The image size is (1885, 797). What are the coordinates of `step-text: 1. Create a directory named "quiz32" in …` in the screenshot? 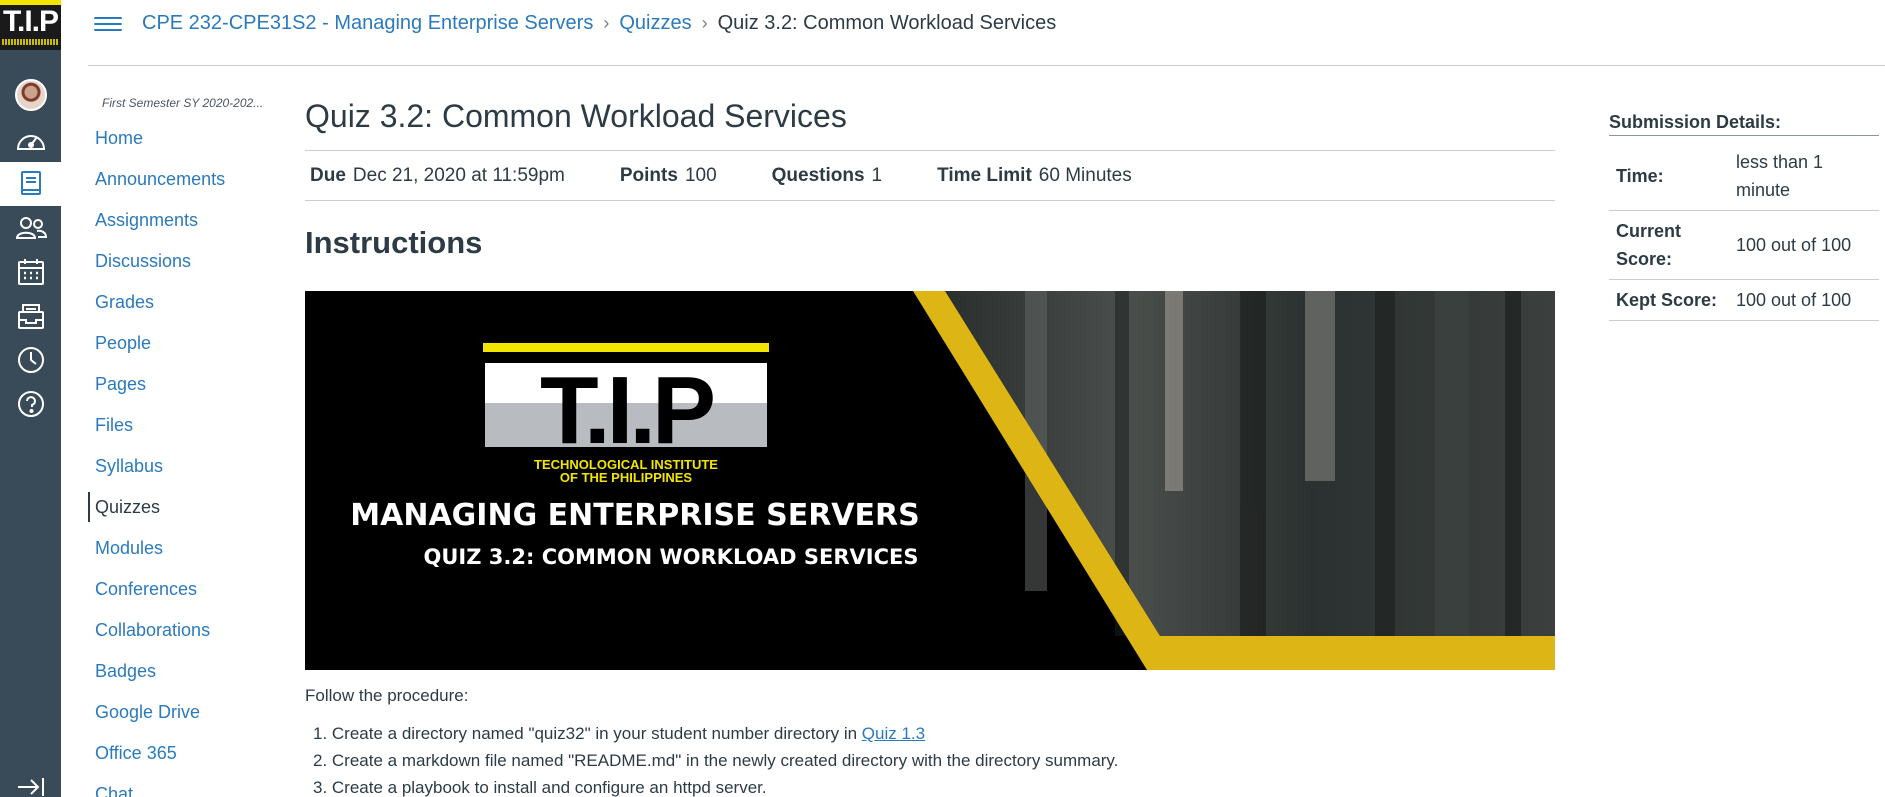 It's located at (587, 733).